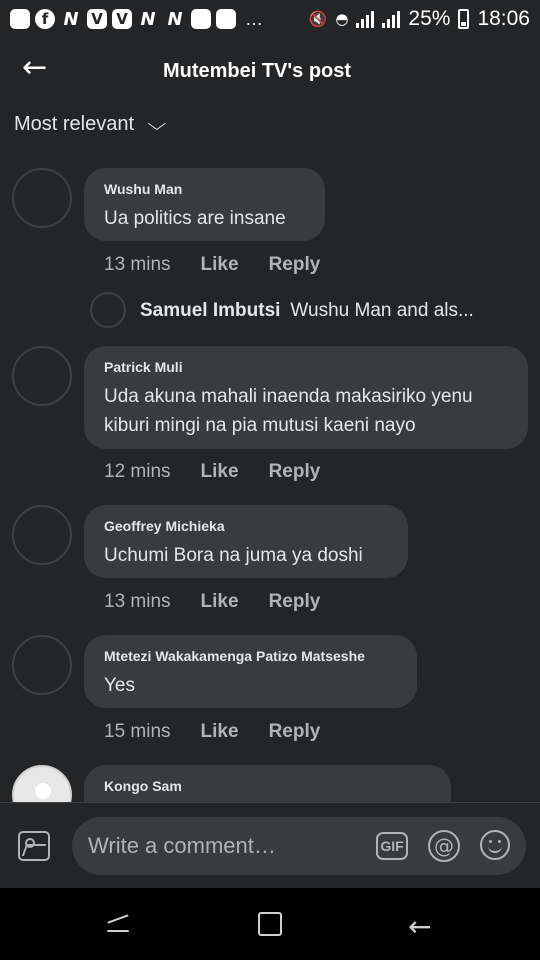 The height and width of the screenshot is (960, 540). Describe the element at coordinates (392, 846) in the screenshot. I see `gif-icon: GIF` at that location.